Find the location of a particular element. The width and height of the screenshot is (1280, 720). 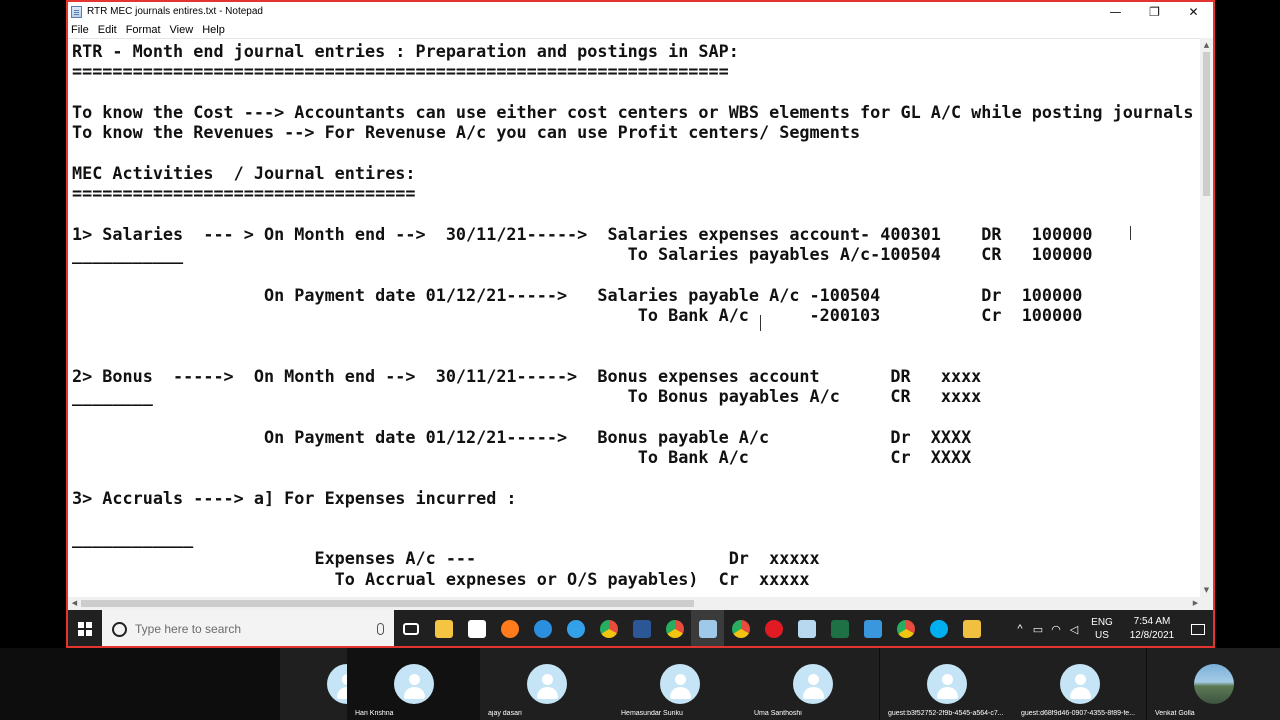

word-icon is located at coordinates (641, 628).